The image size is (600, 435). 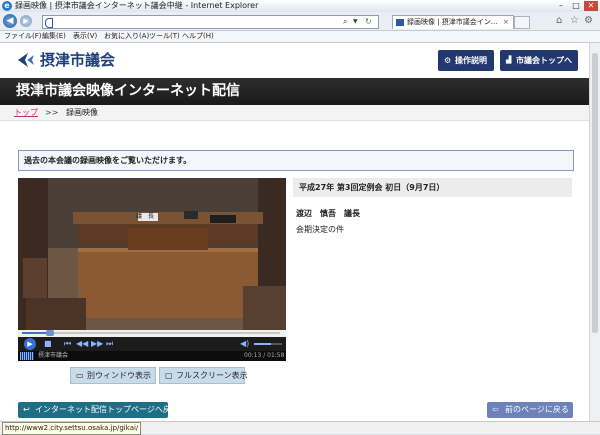 What do you see at coordinates (7, 6) in the screenshot?
I see `ie-logo-icon: e` at bounding box center [7, 6].